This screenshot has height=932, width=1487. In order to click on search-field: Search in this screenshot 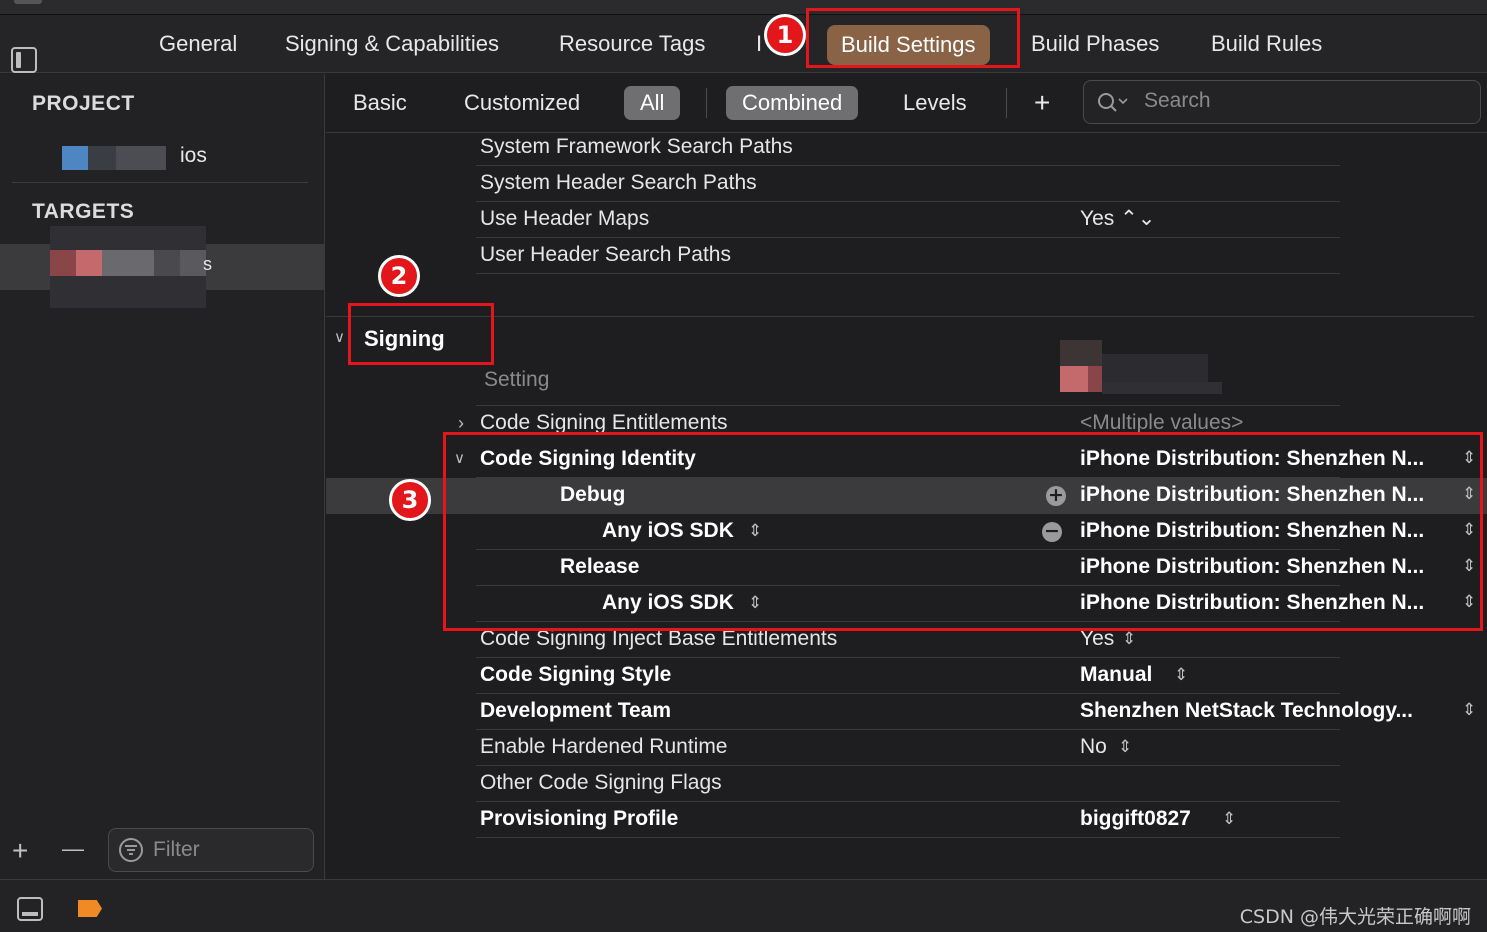, I will do `click(1282, 102)`.